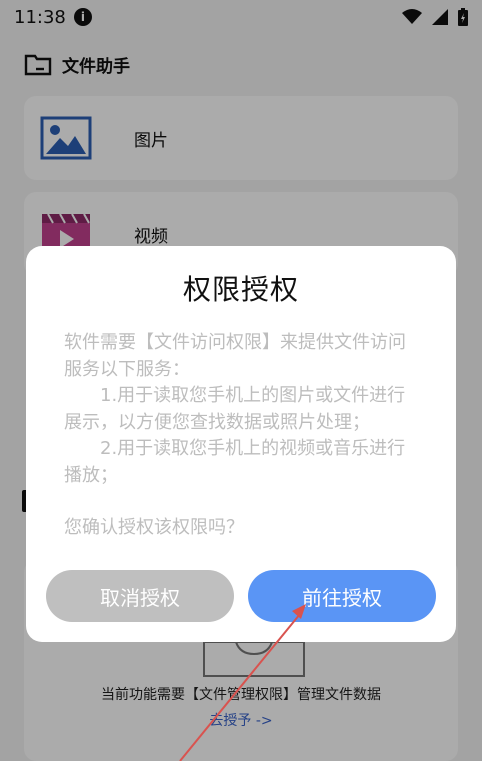 The width and height of the screenshot is (482, 761). Describe the element at coordinates (235, 409) in the screenshot. I see `dialog-item-1: 1.用于读取您手机上的图片或文件进行展示，以方便您查找数据或照片处理；` at that location.